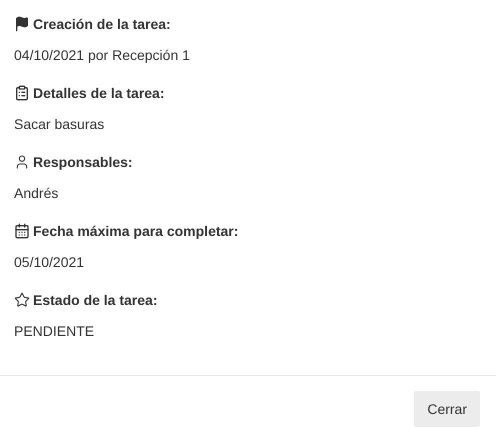 The width and height of the screenshot is (496, 443). I want to click on field-label: Creación de la tarea:, so click(102, 24).